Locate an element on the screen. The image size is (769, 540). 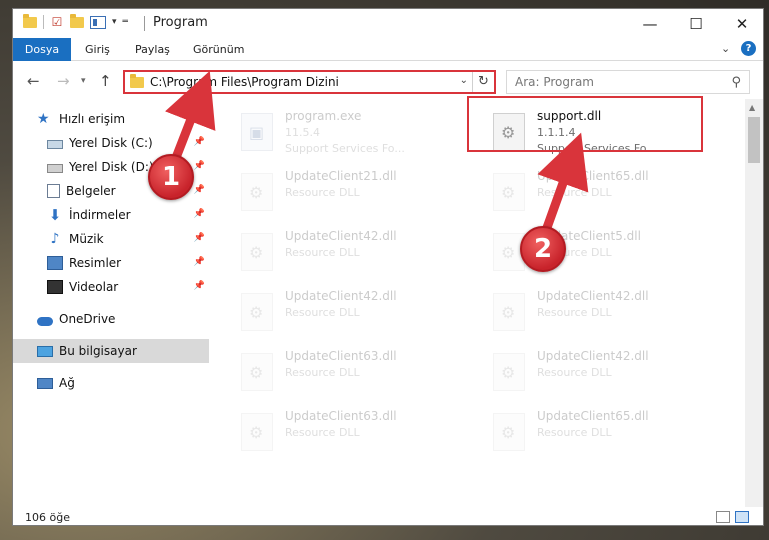
step-badge-2: 2 is located at coordinates (543, 249).